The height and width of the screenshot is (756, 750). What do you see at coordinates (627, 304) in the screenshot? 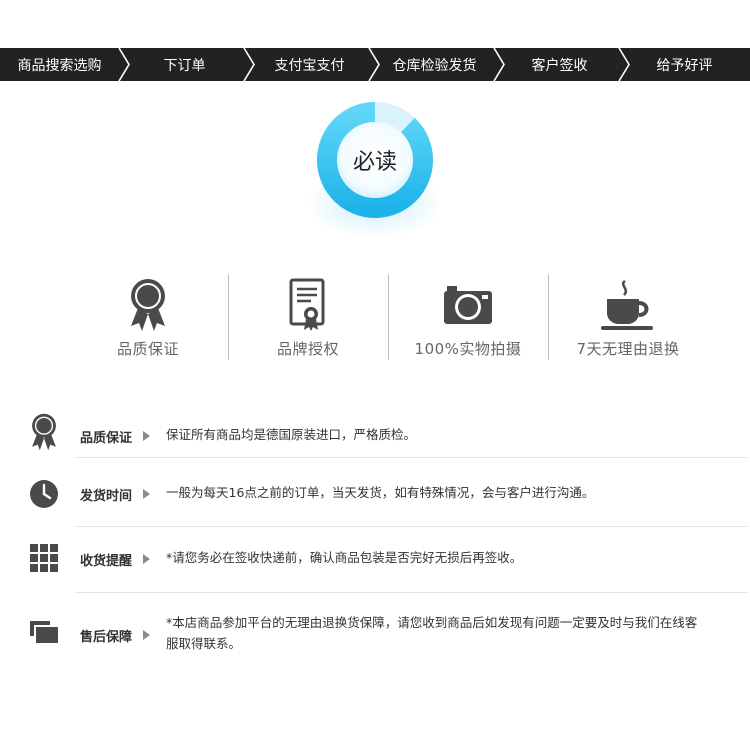
I see `coffee-cup-icon` at bounding box center [627, 304].